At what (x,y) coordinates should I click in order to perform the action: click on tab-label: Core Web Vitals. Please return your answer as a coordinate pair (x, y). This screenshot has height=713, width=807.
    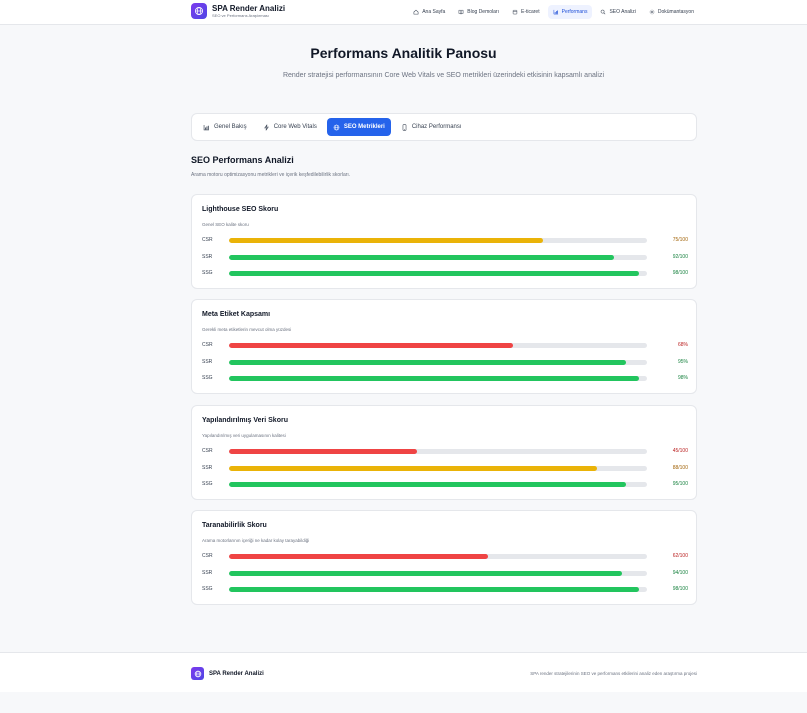
    Looking at the image, I should click on (295, 127).